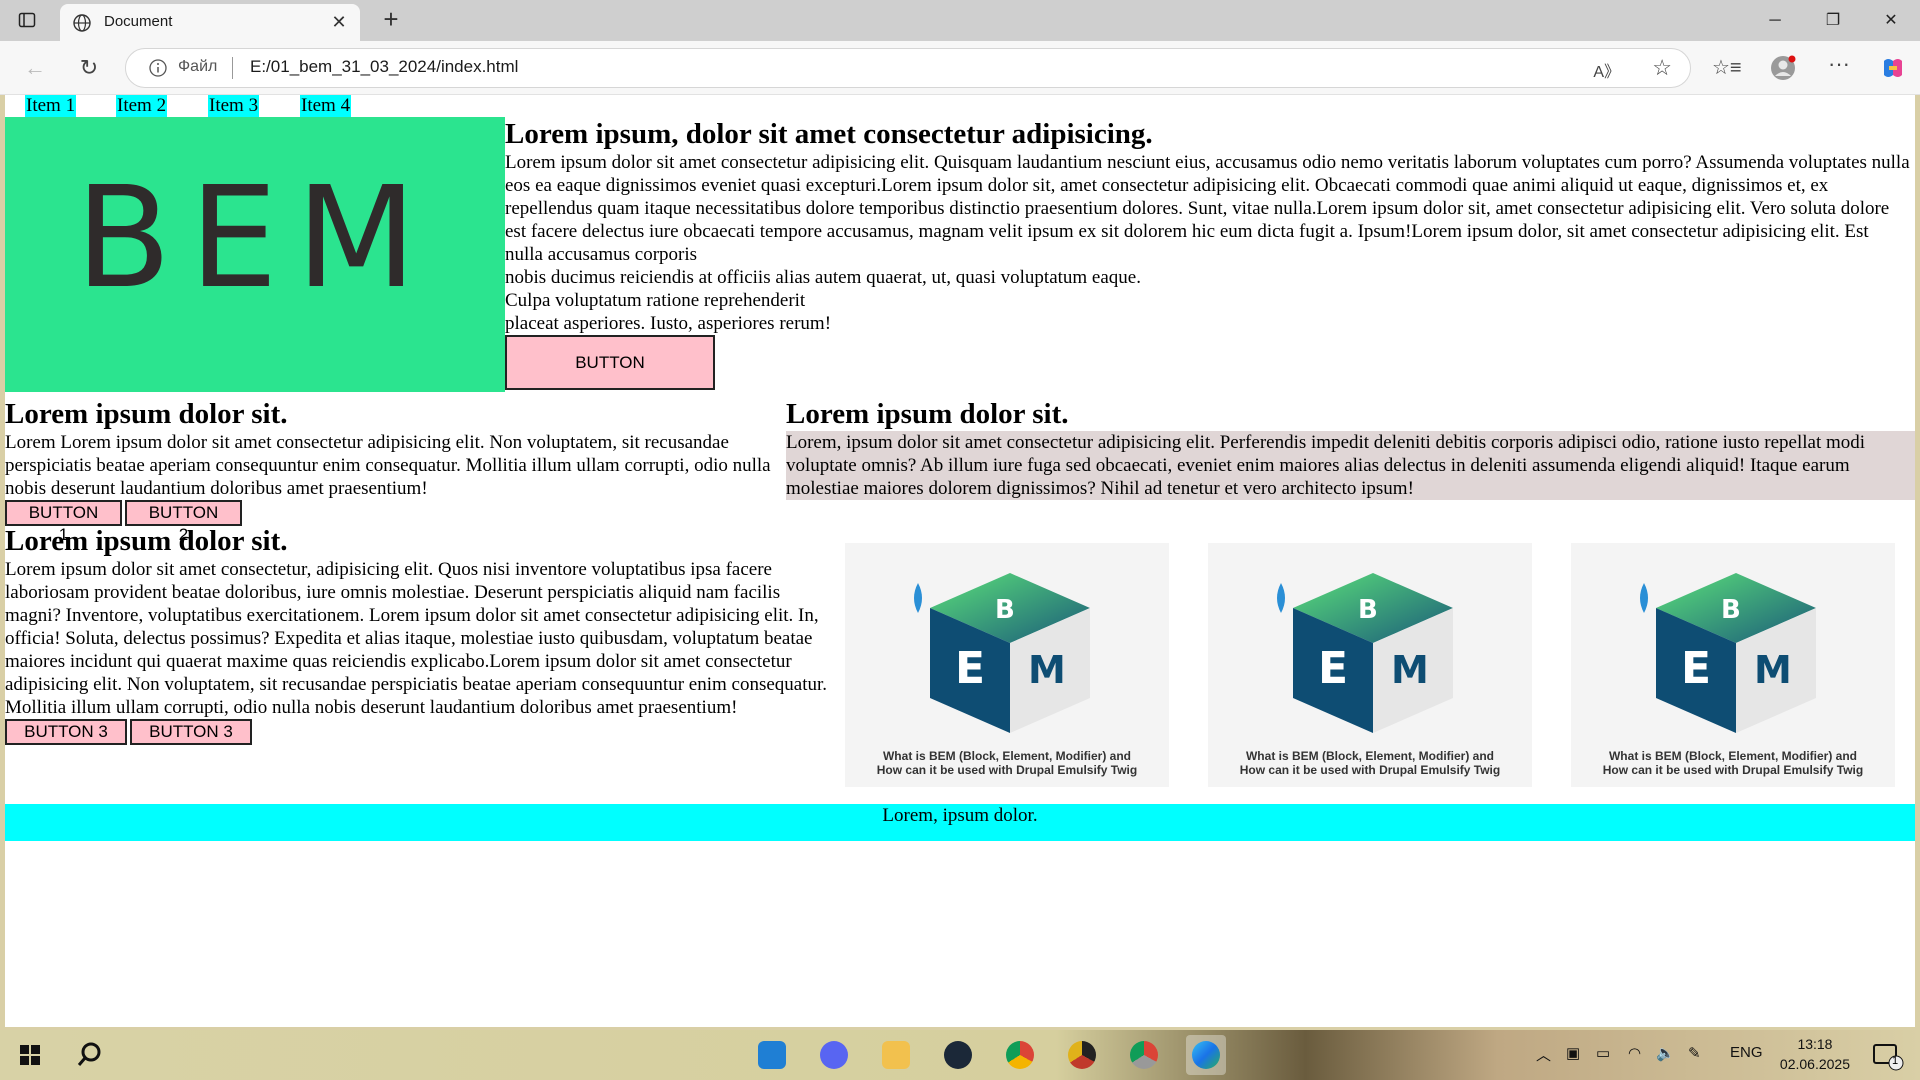 This screenshot has height=1080, width=1920. What do you see at coordinates (326, 106) in the screenshot?
I see `menu-item-4: Item 4` at bounding box center [326, 106].